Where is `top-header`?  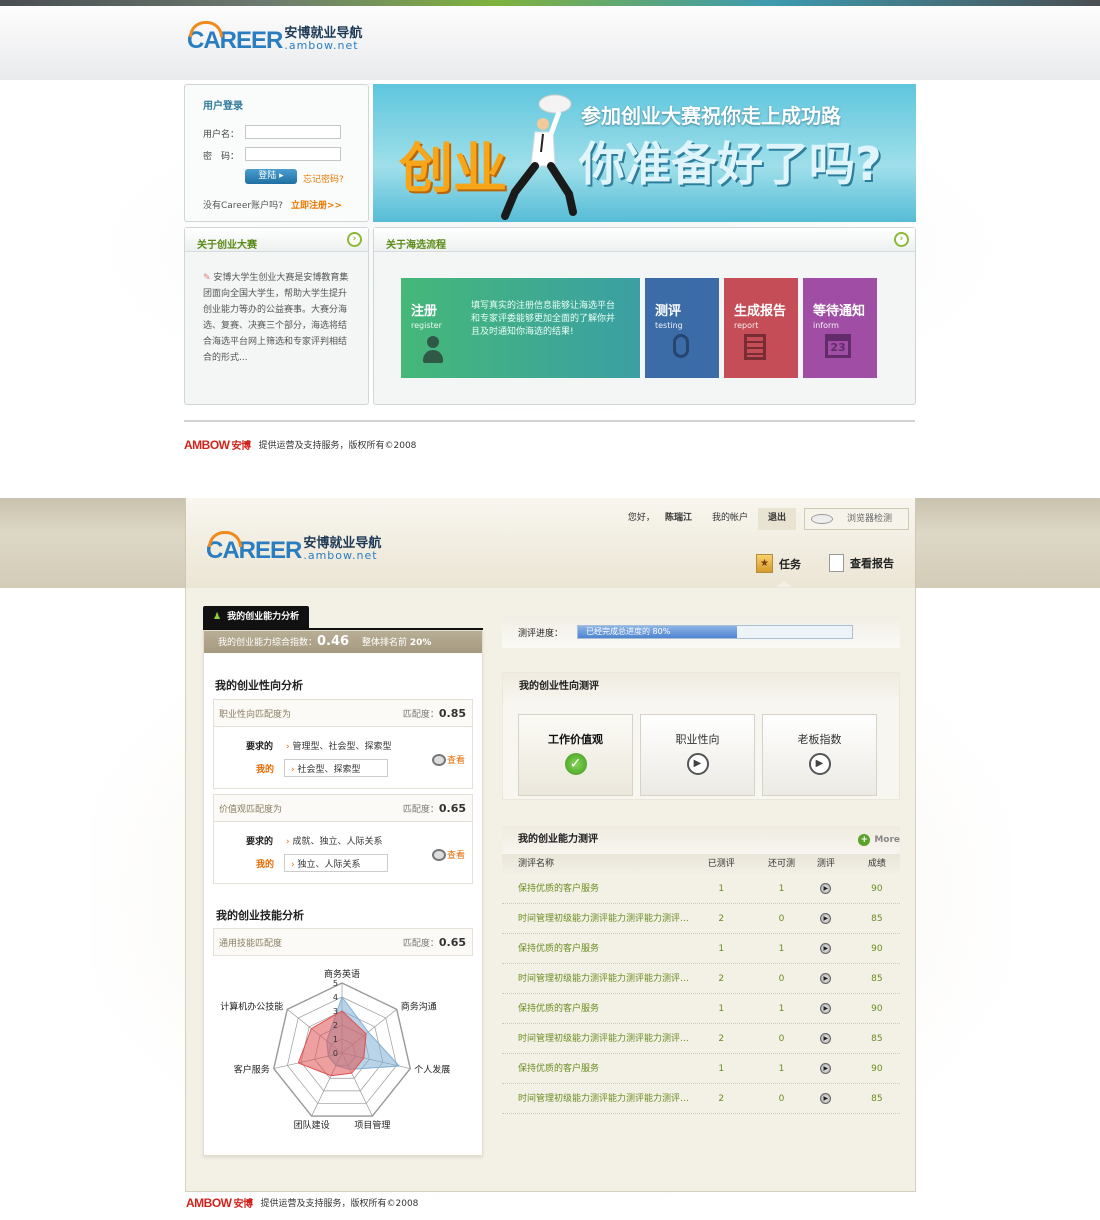
top-header is located at coordinates (550, 43).